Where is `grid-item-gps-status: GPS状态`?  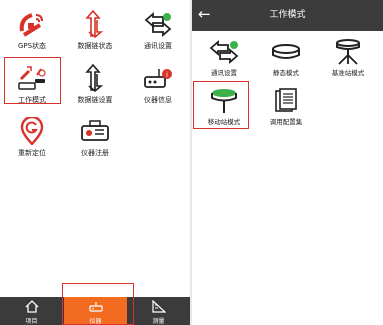 grid-item-gps-status: GPS状态 is located at coordinates (32, 31).